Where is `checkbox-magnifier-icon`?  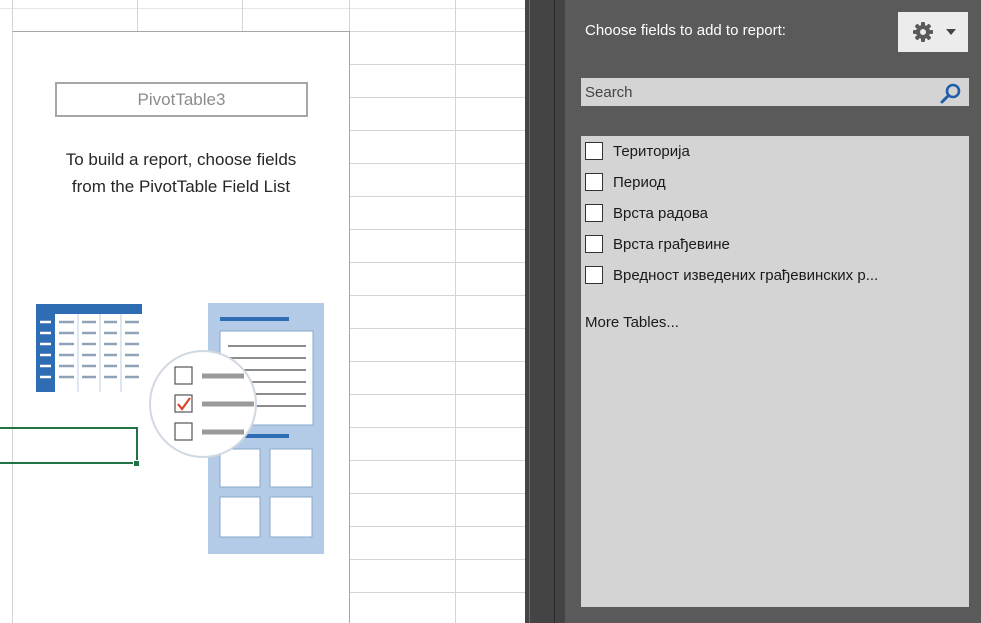 checkbox-magnifier-icon is located at coordinates (203, 404).